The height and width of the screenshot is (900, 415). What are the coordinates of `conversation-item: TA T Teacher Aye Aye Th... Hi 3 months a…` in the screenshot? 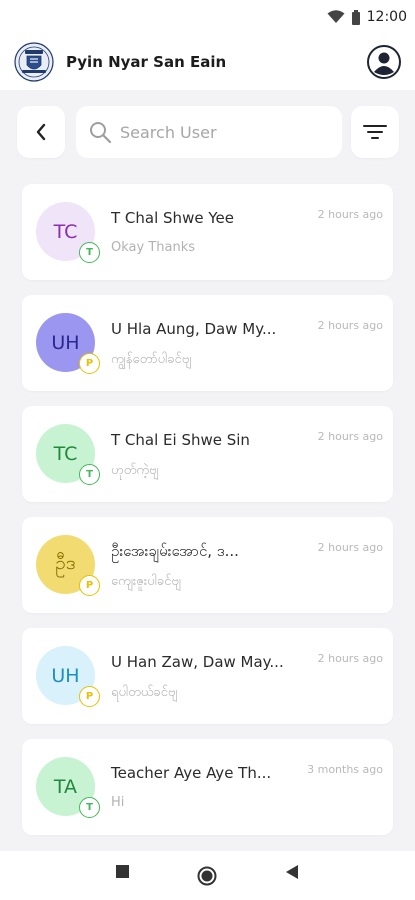 It's located at (207, 787).